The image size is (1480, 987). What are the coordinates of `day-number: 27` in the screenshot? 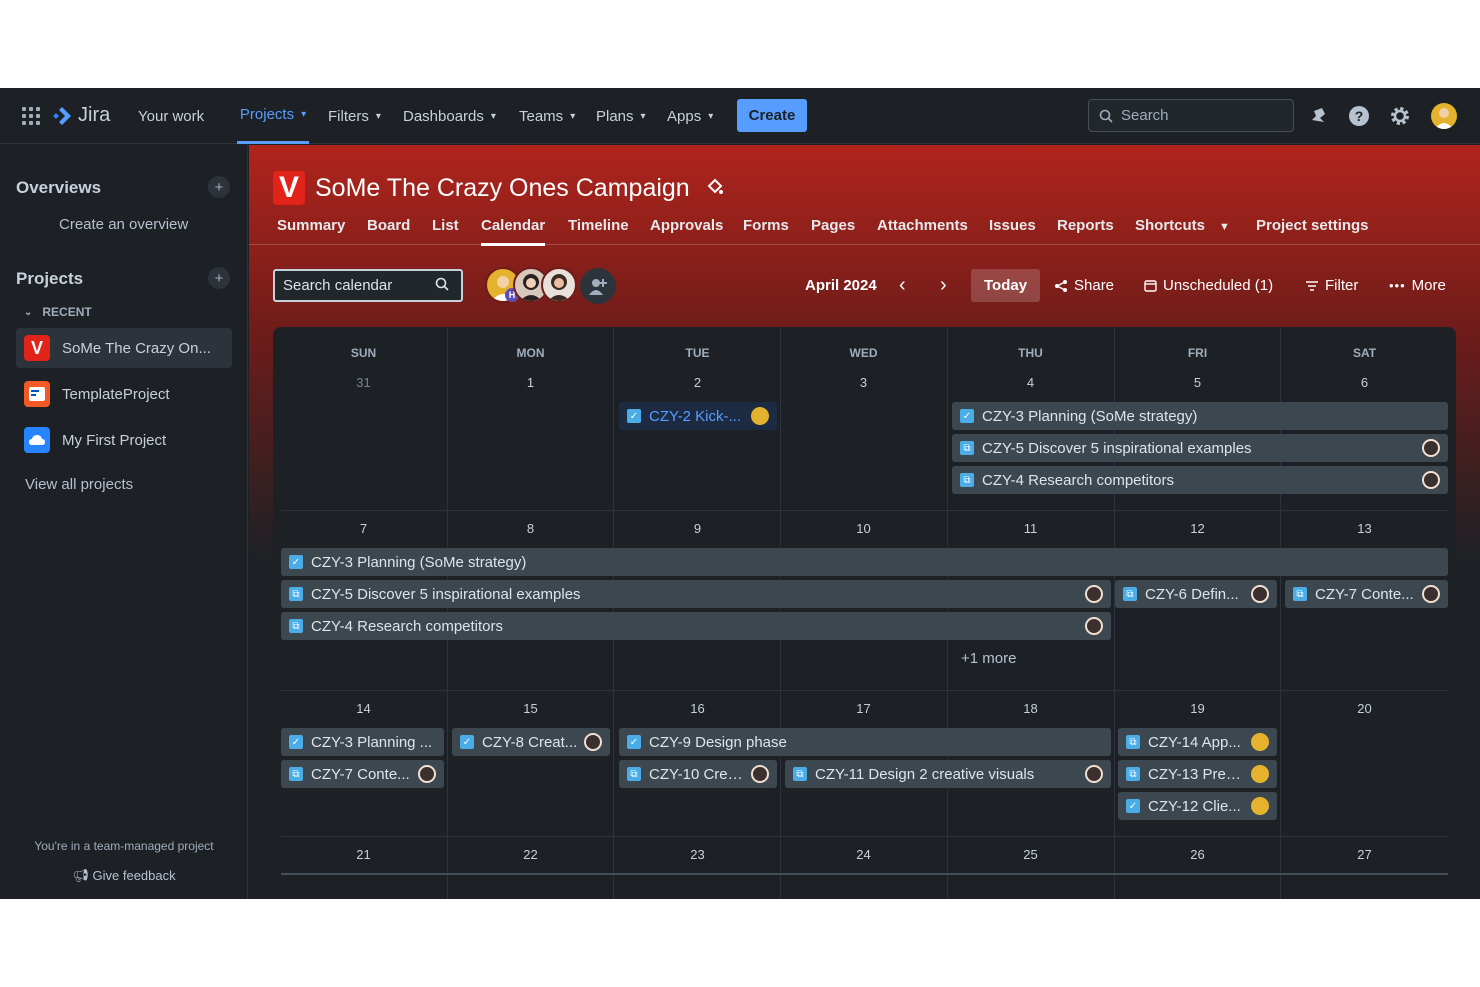 It's located at (1364, 854).